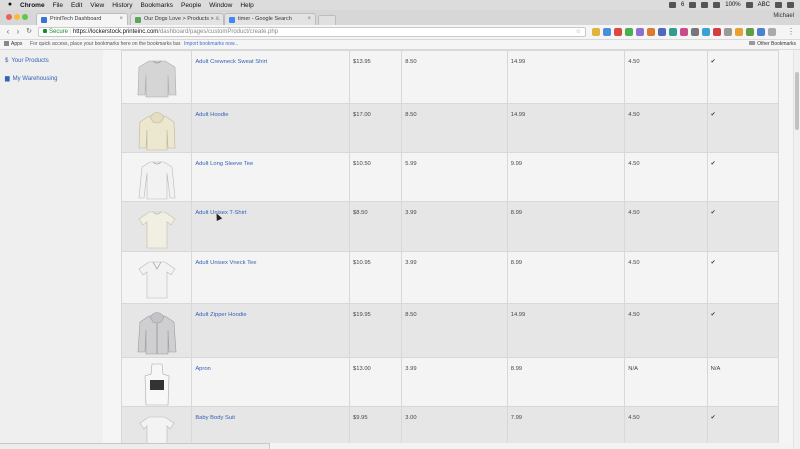  Describe the element at coordinates (220, 5) in the screenshot. I see `menu-window: Window` at that location.